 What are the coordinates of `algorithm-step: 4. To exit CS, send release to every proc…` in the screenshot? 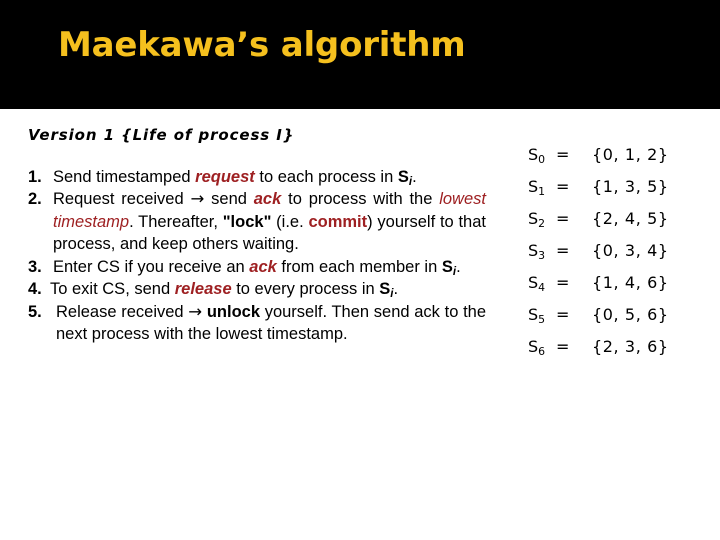 It's located at (257, 289).